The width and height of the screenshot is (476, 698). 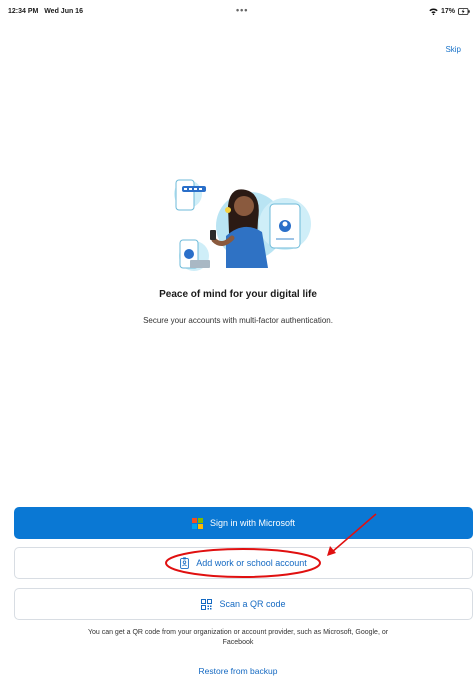 I want to click on status-time: 12:34 PM Wed Jun 16, so click(x=45, y=11).